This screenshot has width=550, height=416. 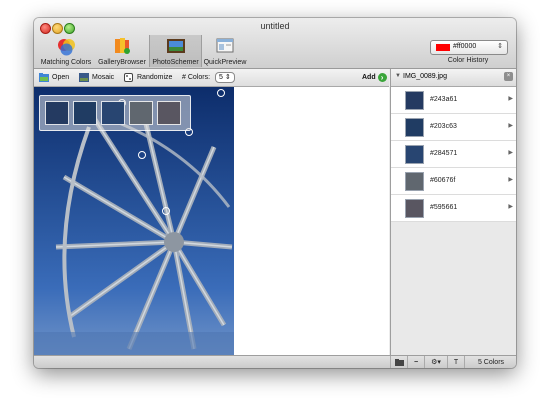 What do you see at coordinates (469, 47) in the screenshot?
I see `color-history-dropdown: #ff0000 ⇕` at bounding box center [469, 47].